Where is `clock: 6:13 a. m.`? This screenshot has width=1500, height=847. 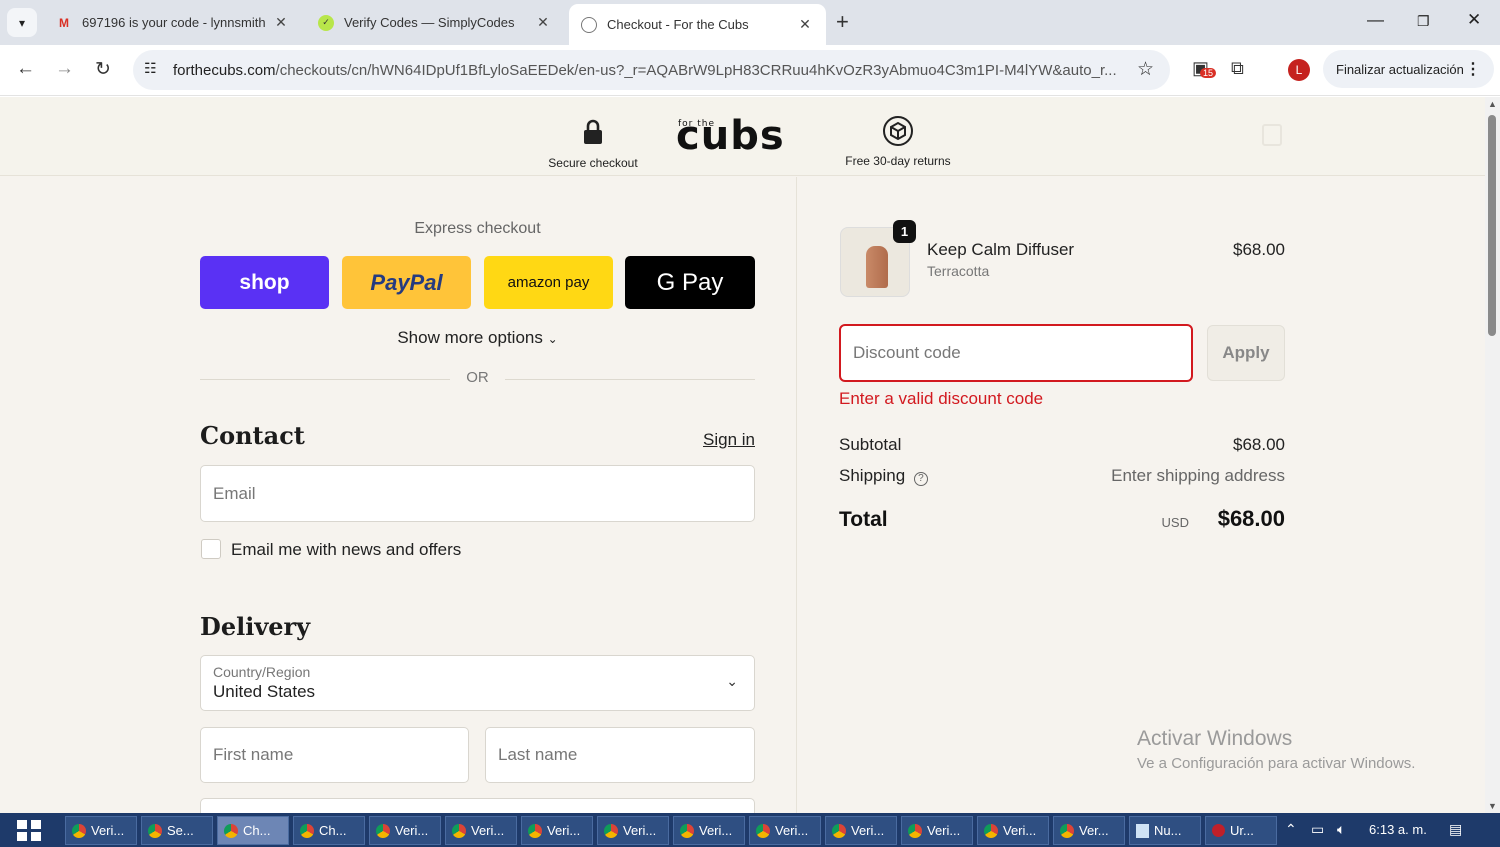
clock: 6:13 a. m. is located at coordinates (1398, 829).